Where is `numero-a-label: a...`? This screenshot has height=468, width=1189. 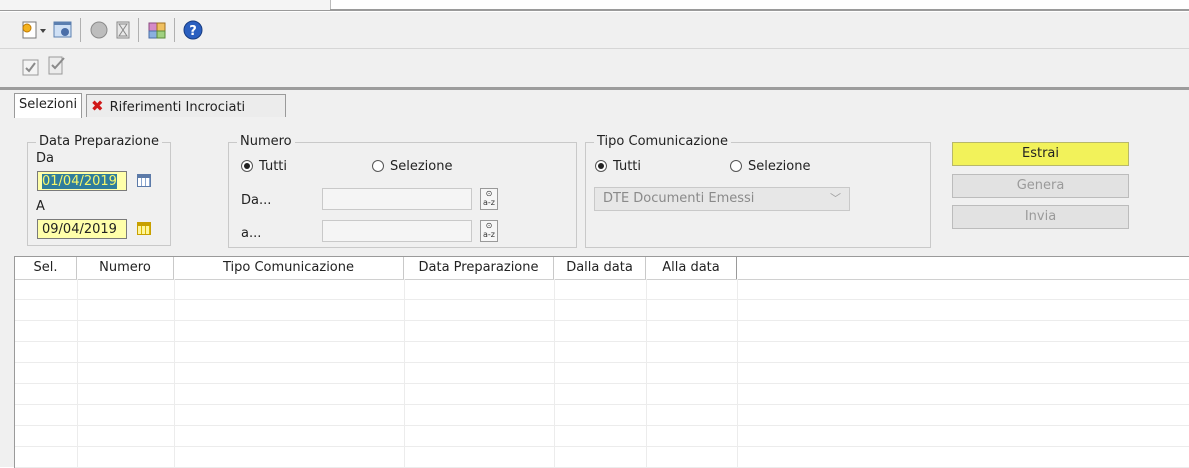 numero-a-label: a... is located at coordinates (251, 233).